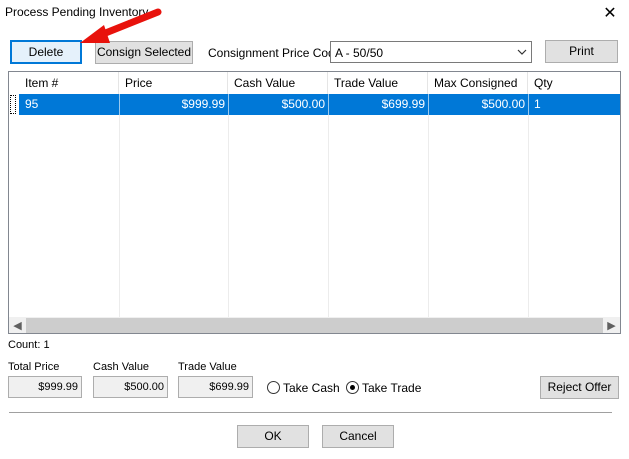 Image resolution: width=629 pixels, height=459 pixels. I want to click on cell-max-consigned: $500.00, so click(503, 104).